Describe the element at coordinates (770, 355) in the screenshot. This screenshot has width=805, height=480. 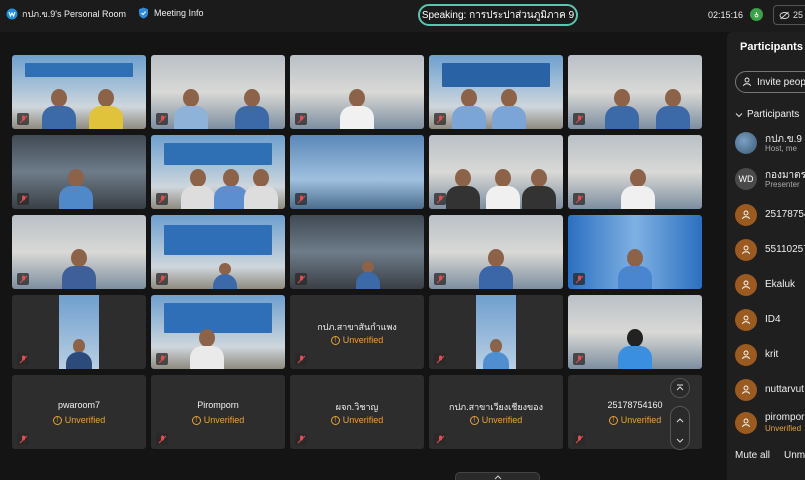
I see `participant-item: krit` at that location.